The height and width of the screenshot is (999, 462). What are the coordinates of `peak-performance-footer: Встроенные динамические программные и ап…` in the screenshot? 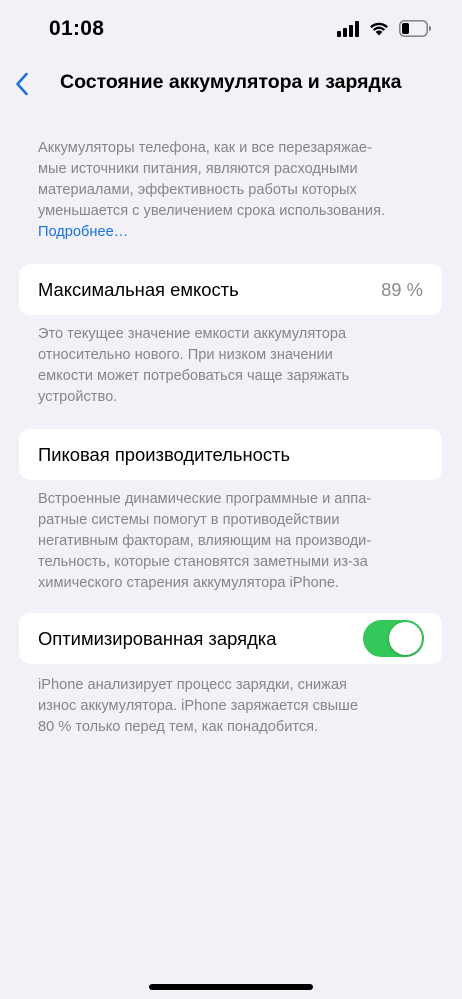 It's located at (233, 541).